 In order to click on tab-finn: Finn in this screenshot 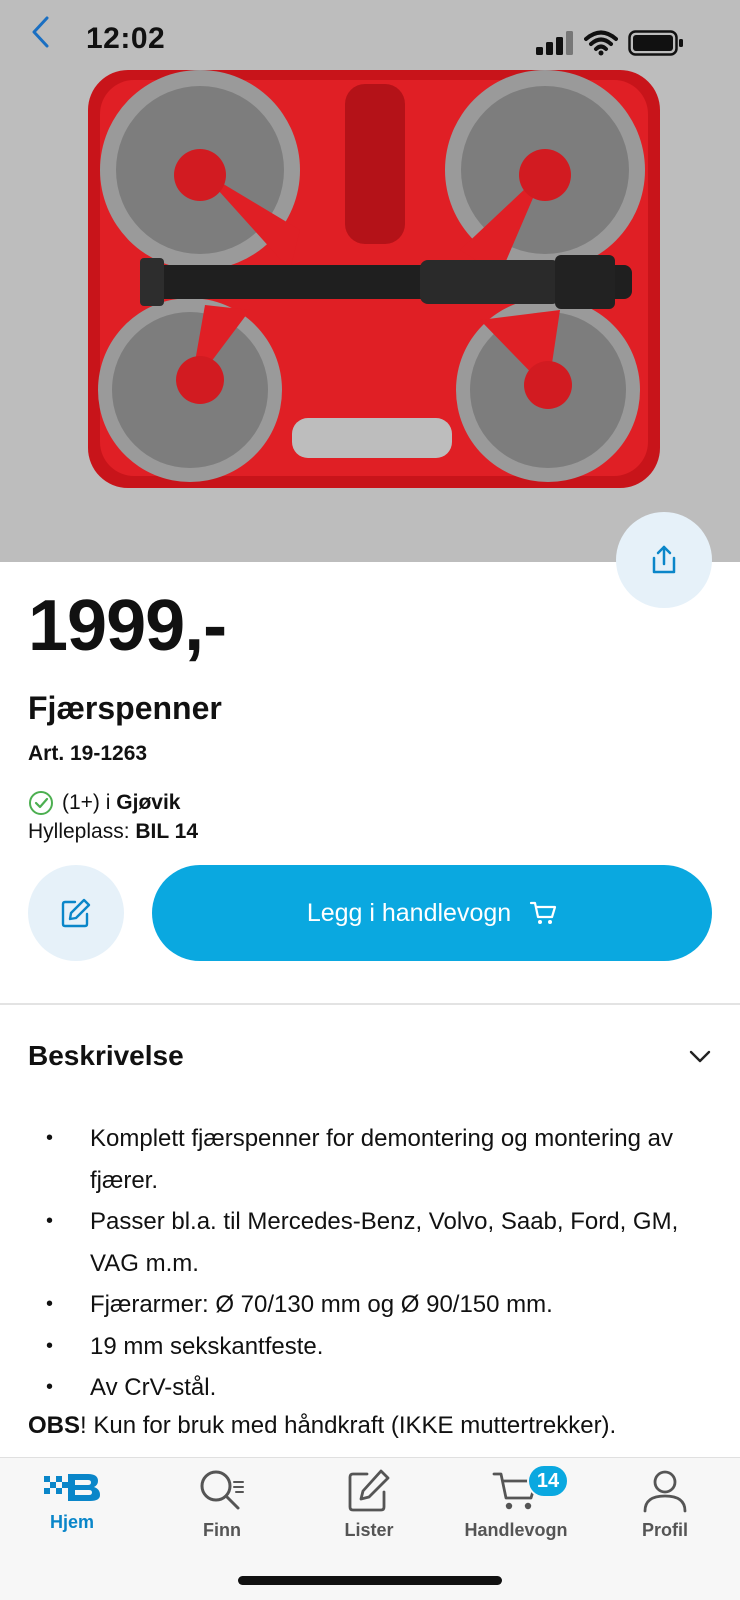, I will do `click(222, 1504)`.